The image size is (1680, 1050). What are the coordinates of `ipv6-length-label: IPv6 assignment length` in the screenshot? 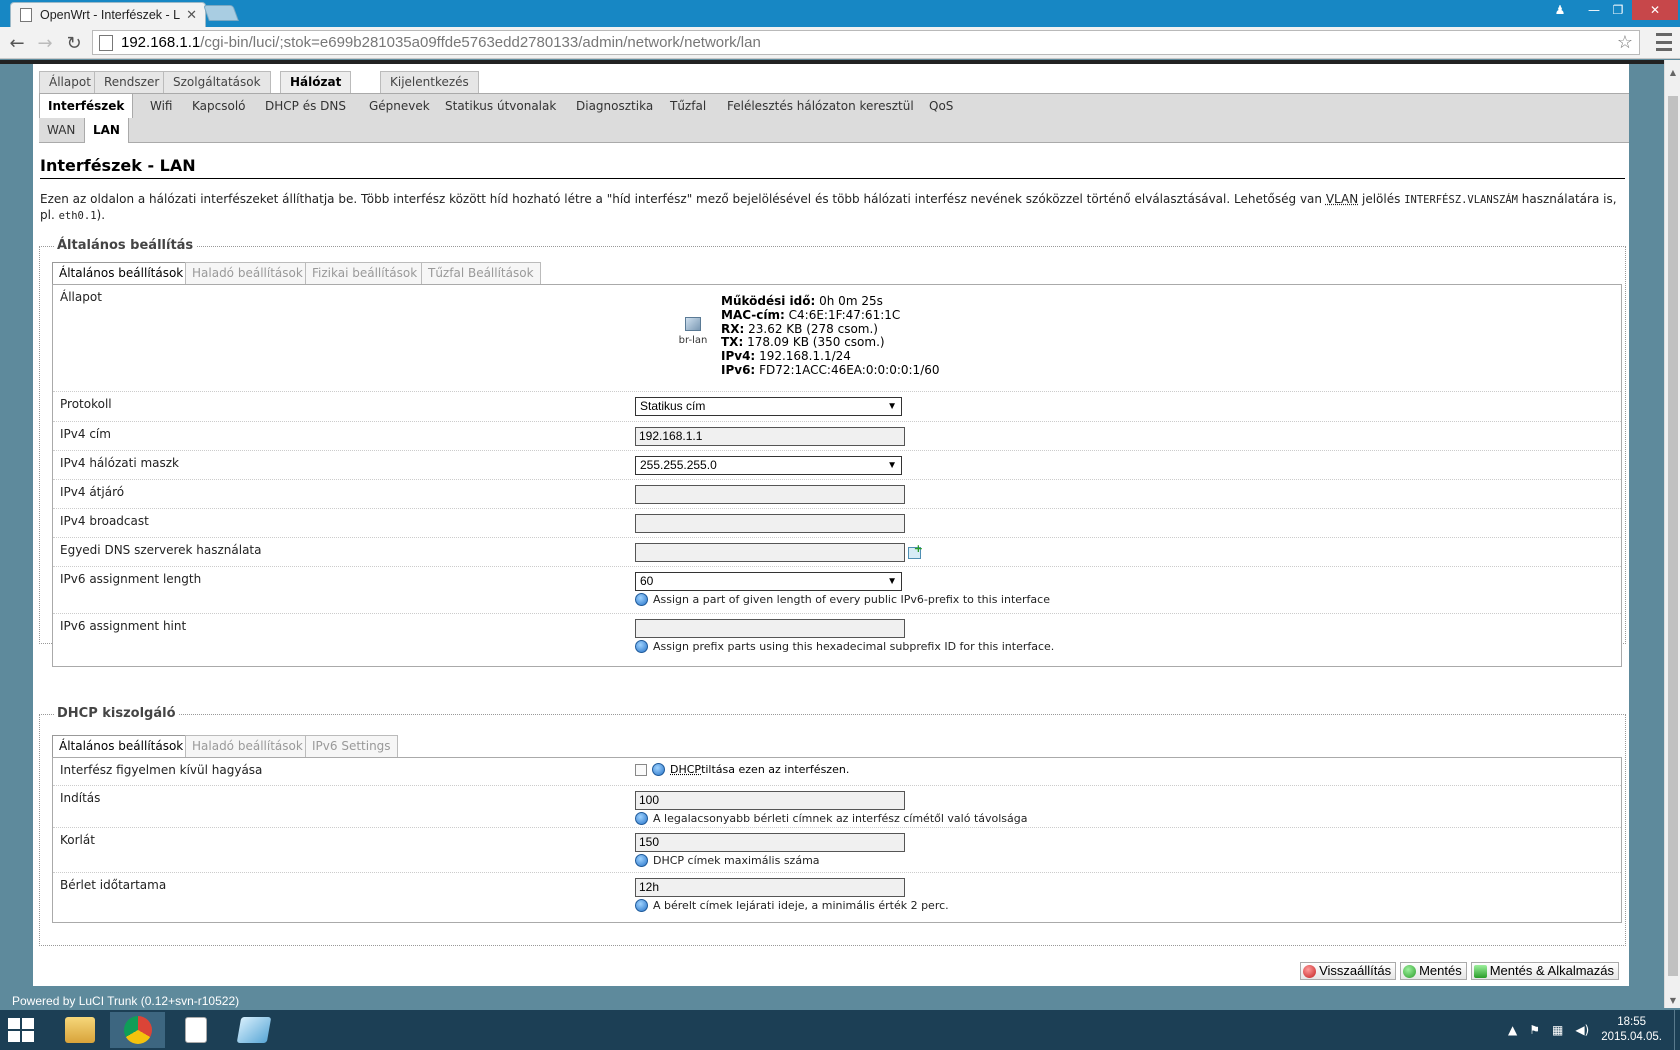 It's located at (131, 579).